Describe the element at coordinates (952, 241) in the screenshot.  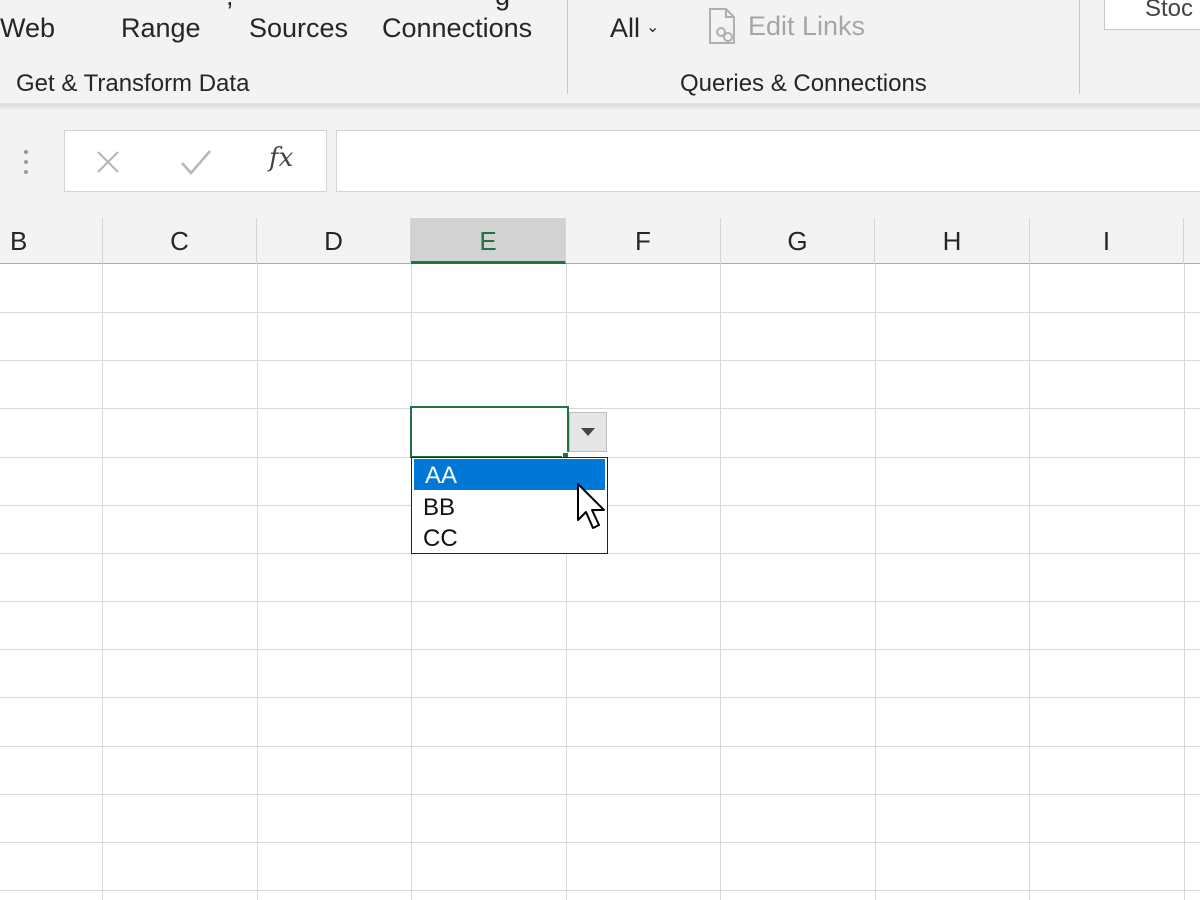
I see `column-header-h: H` at that location.